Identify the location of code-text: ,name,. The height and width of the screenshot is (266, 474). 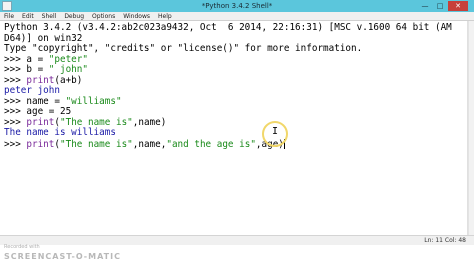
(149, 144).